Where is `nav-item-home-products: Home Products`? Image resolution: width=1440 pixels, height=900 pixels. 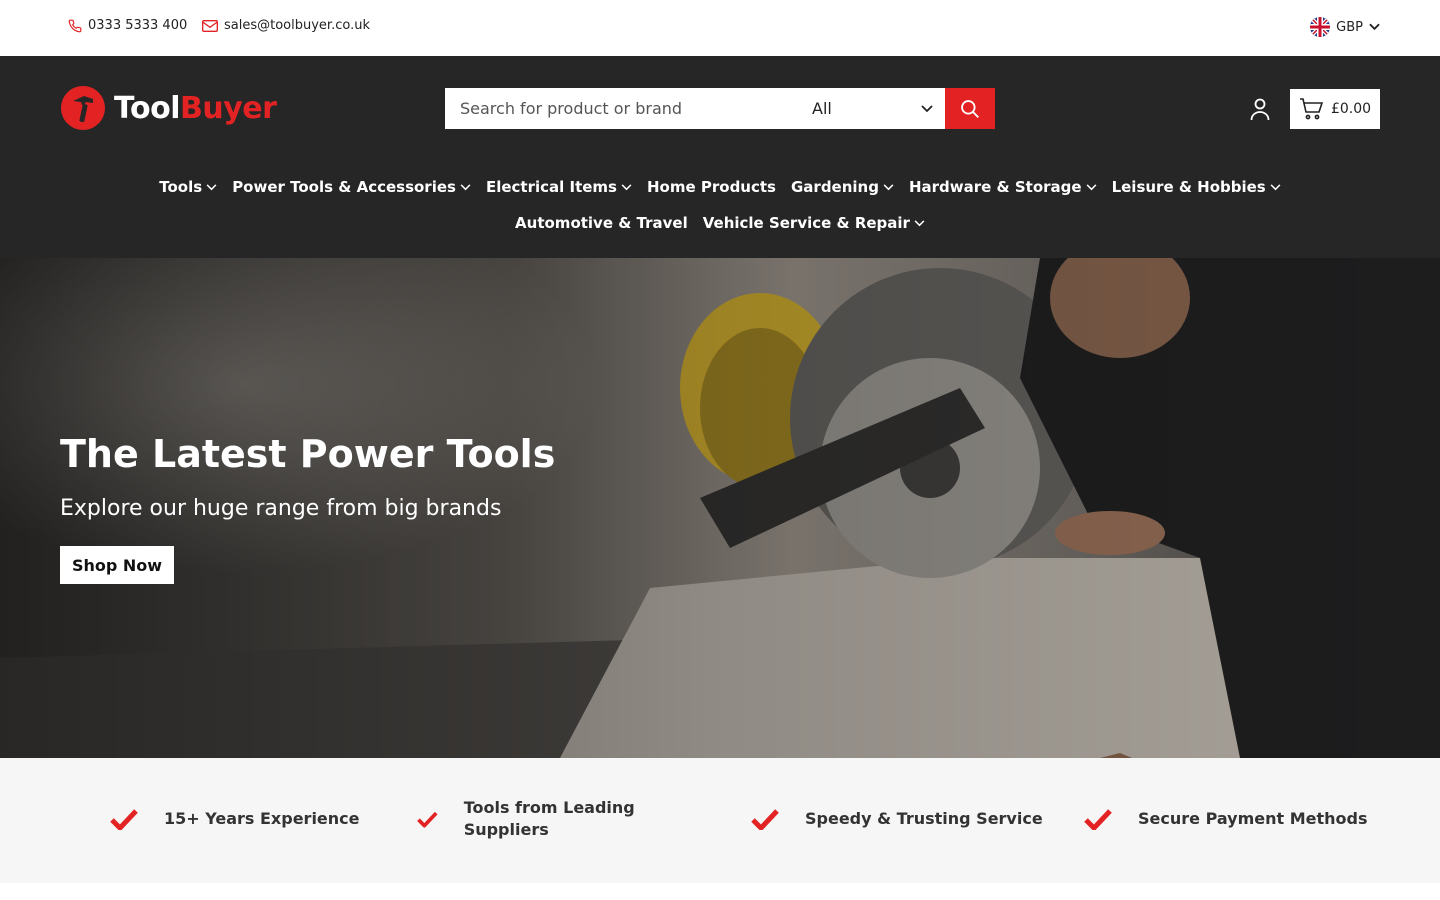
nav-item-home-products: Home Products is located at coordinates (711, 187).